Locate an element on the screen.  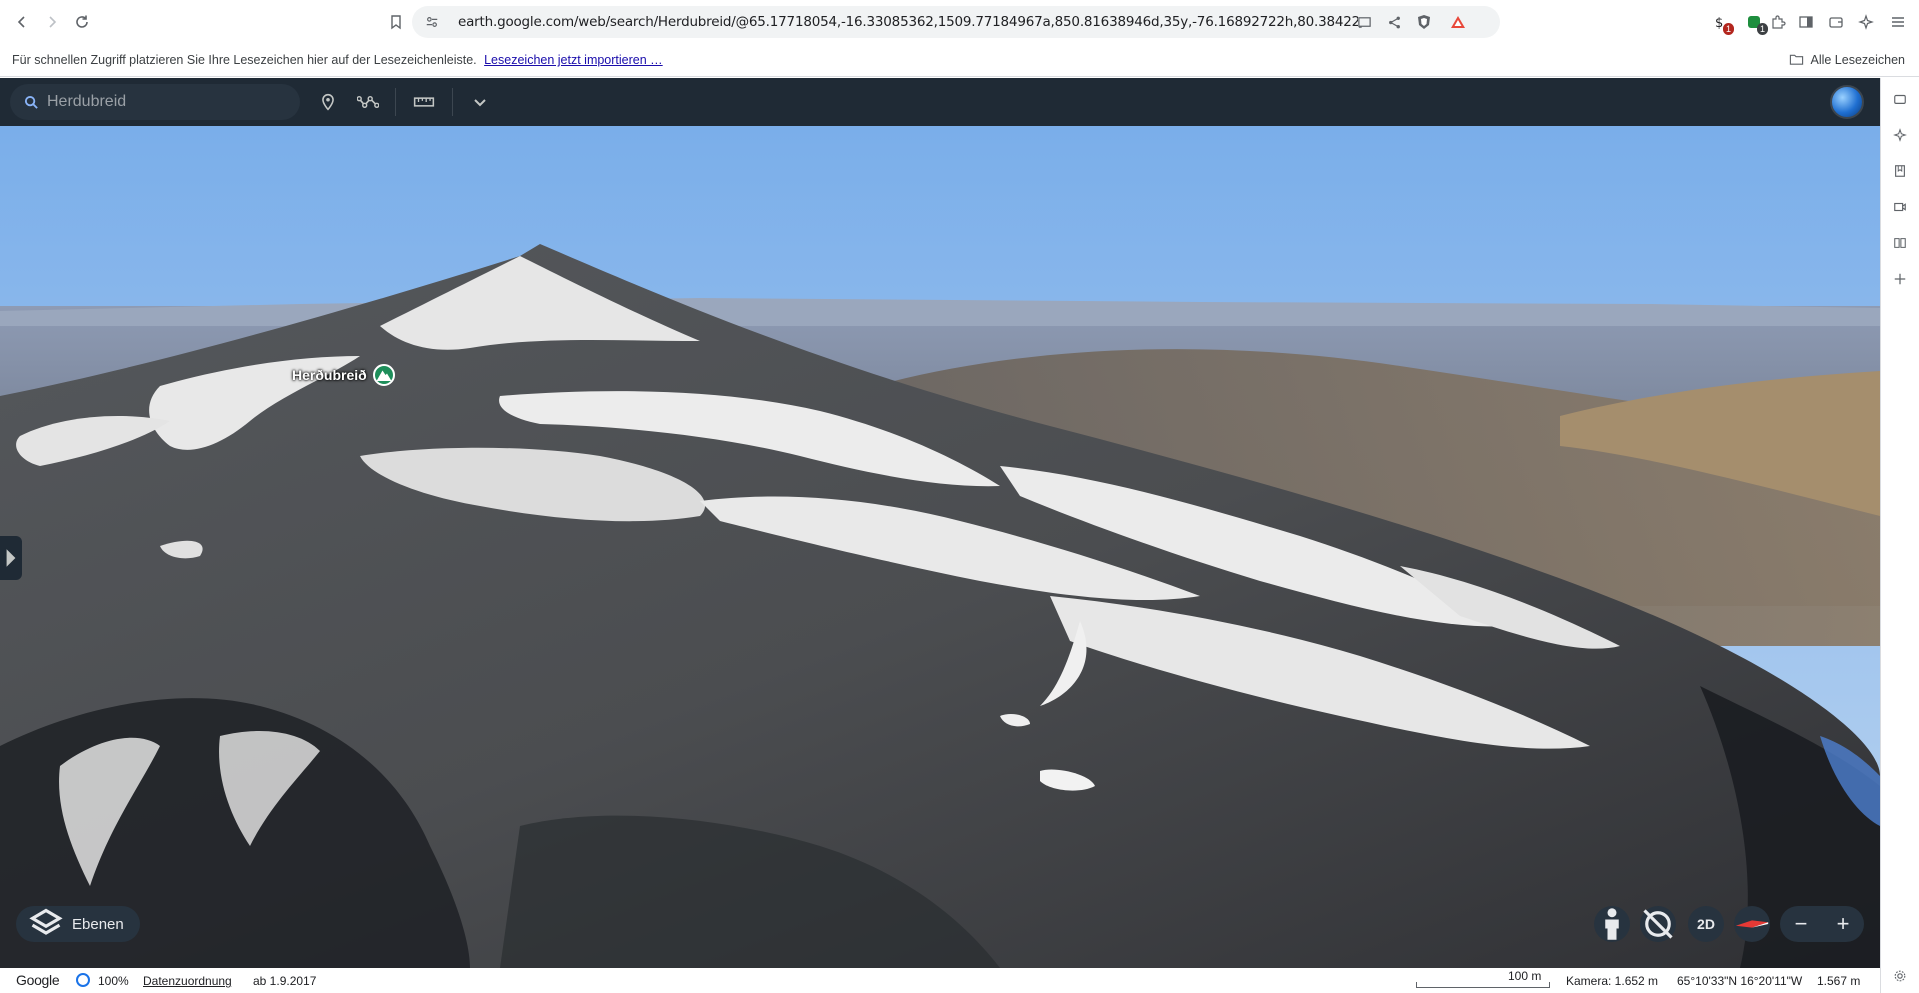
brave-rewards-icon is located at coordinates (1458, 22).